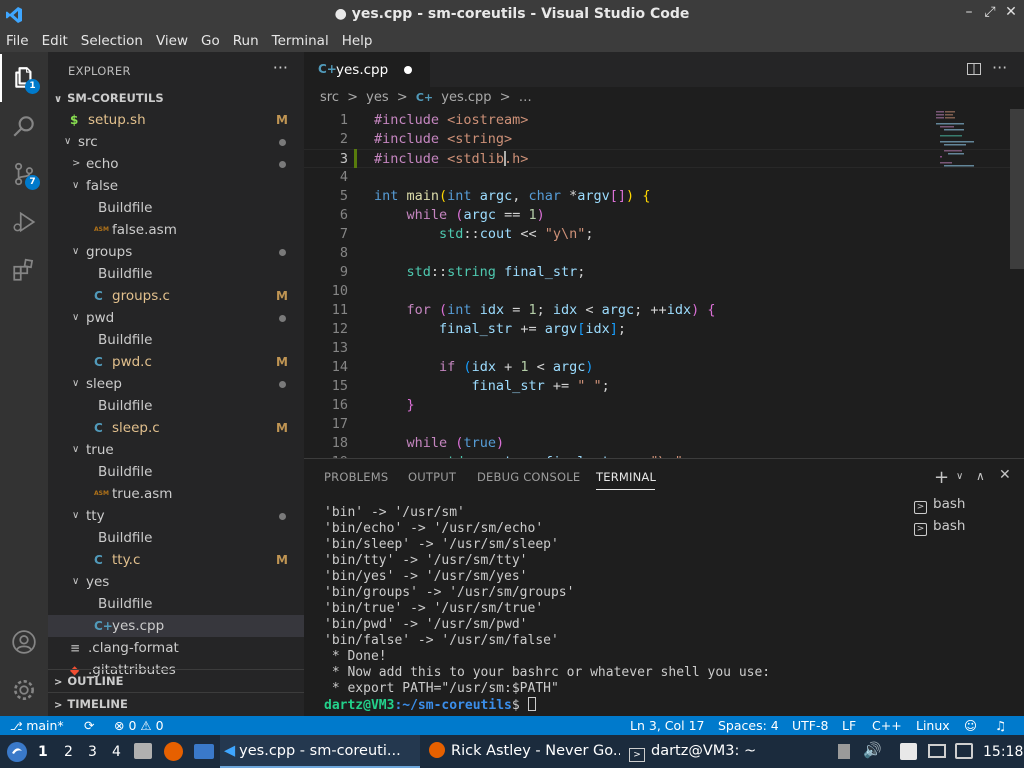 The width and height of the screenshot is (1024, 768). I want to click on code-line: 3 #include <stdlib.h>, so click(664, 158).